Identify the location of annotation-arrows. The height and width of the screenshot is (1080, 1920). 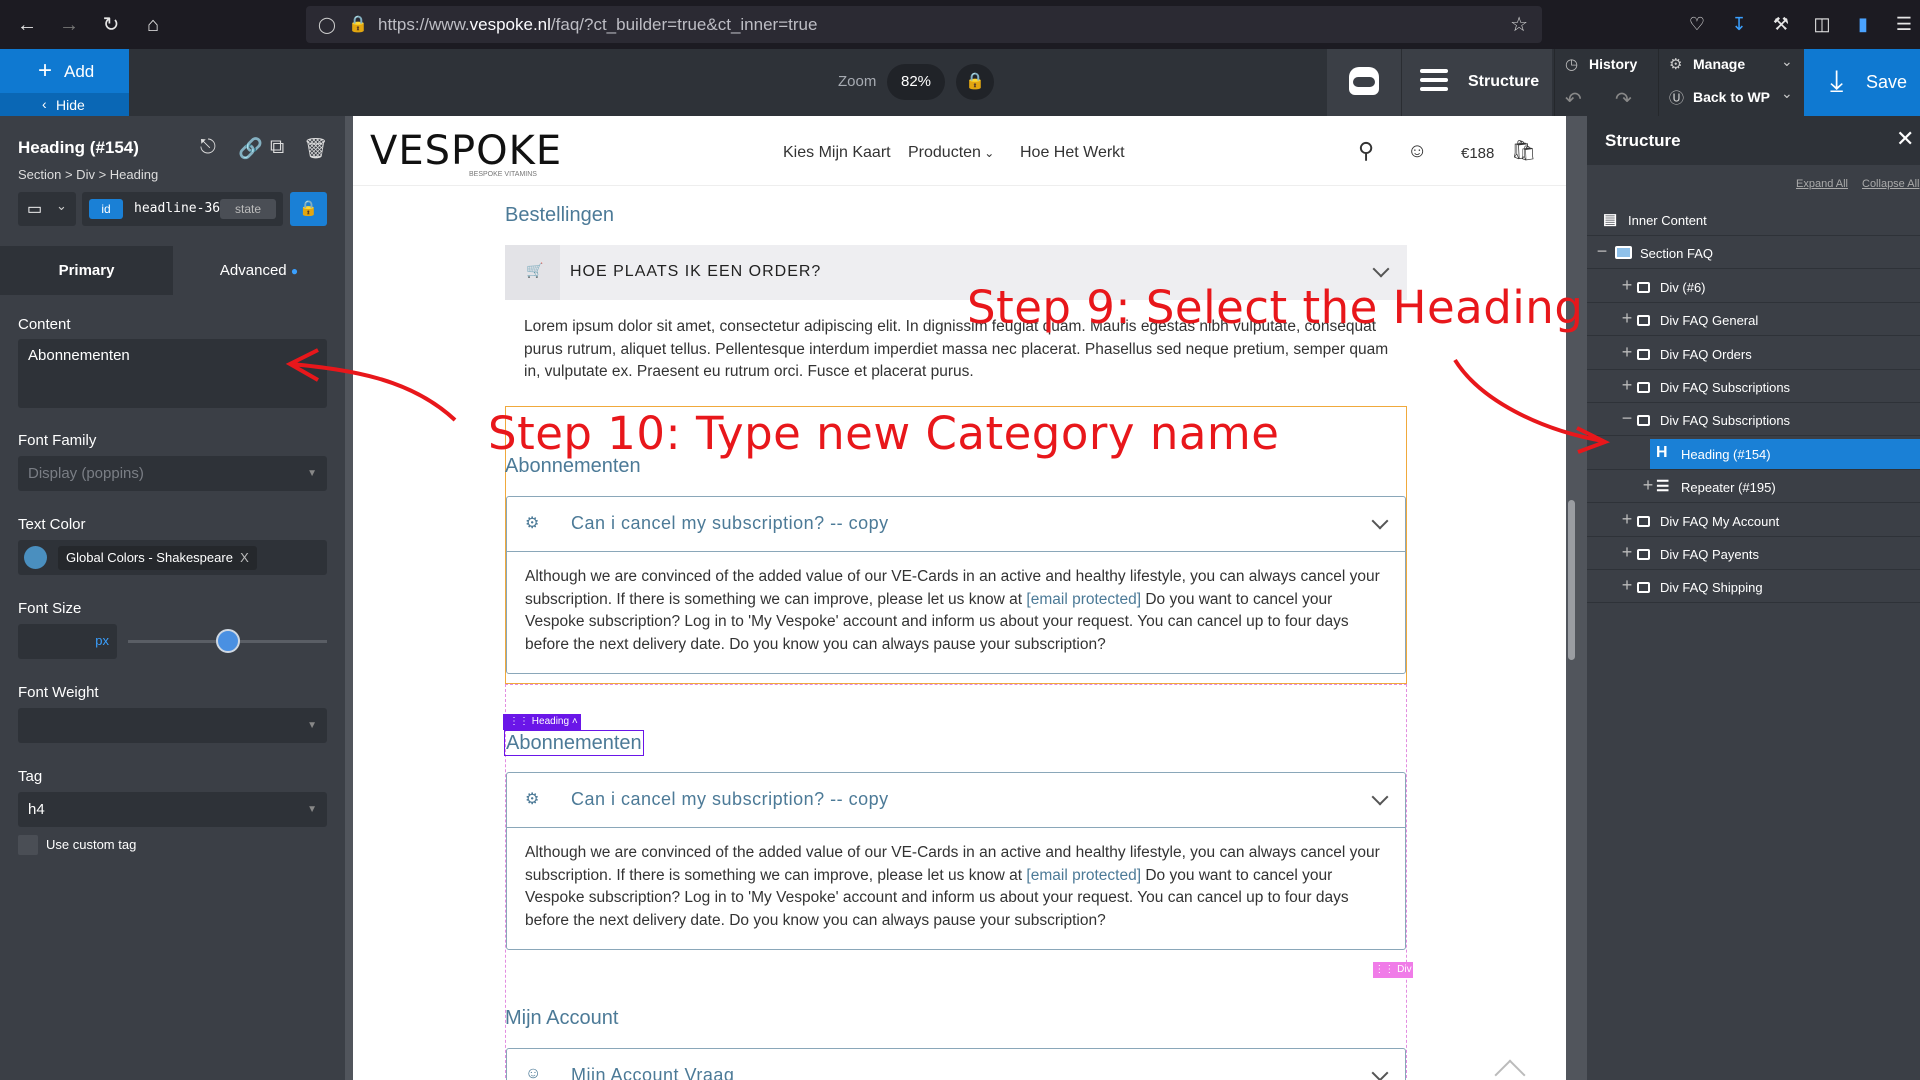
(948, 401).